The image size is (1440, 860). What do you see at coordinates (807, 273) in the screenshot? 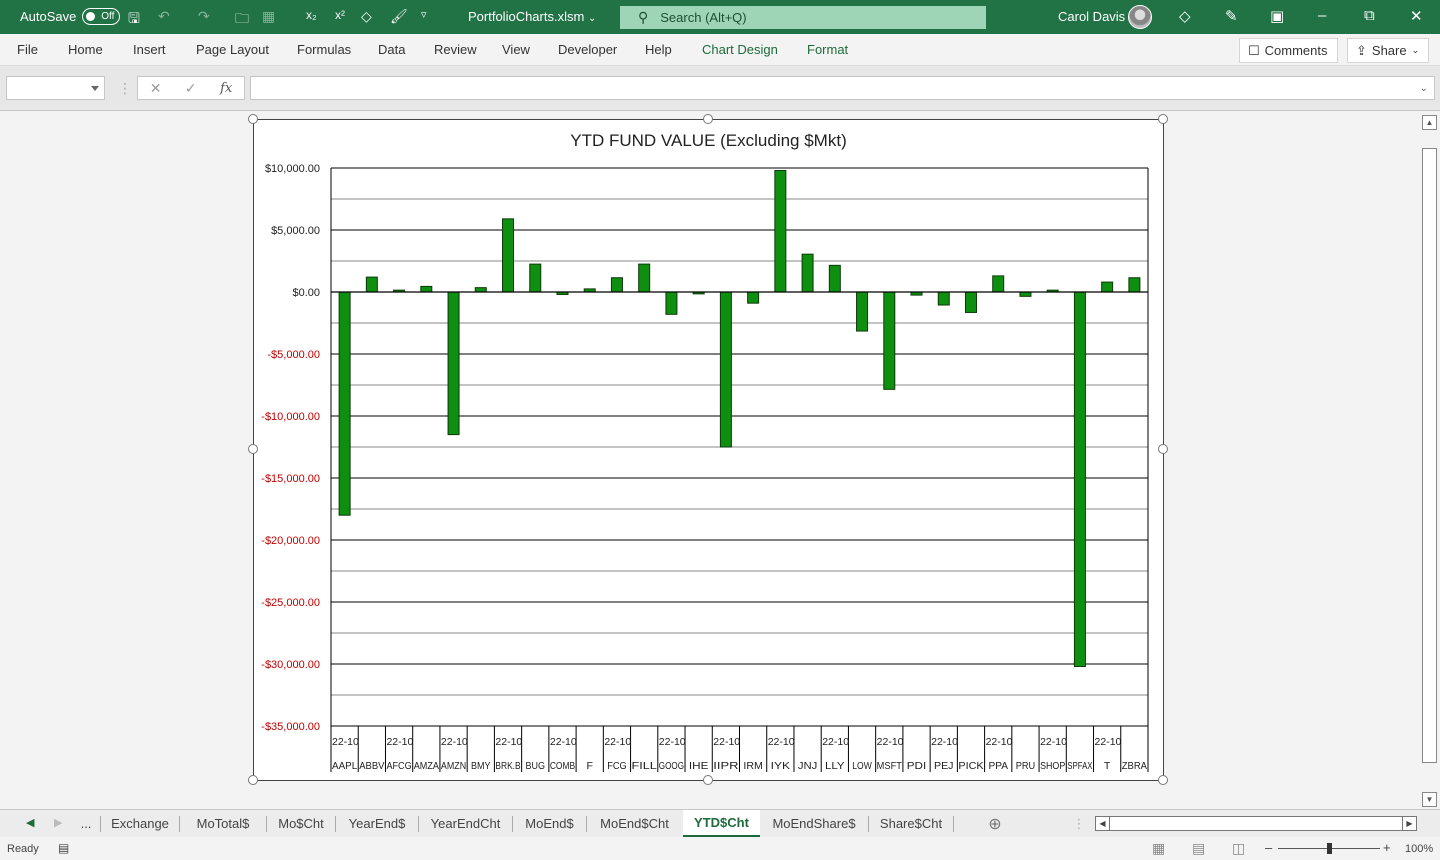
I see `bar-jnj` at bounding box center [807, 273].